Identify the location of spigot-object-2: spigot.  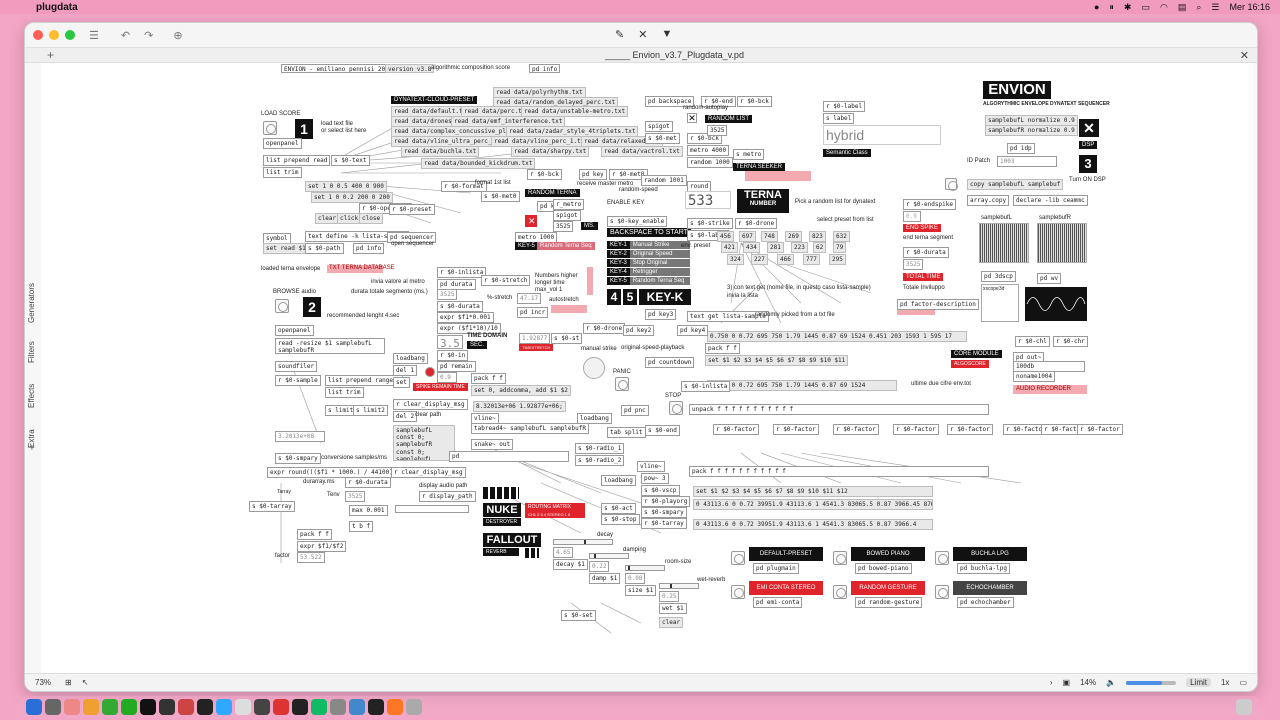
(659, 127).